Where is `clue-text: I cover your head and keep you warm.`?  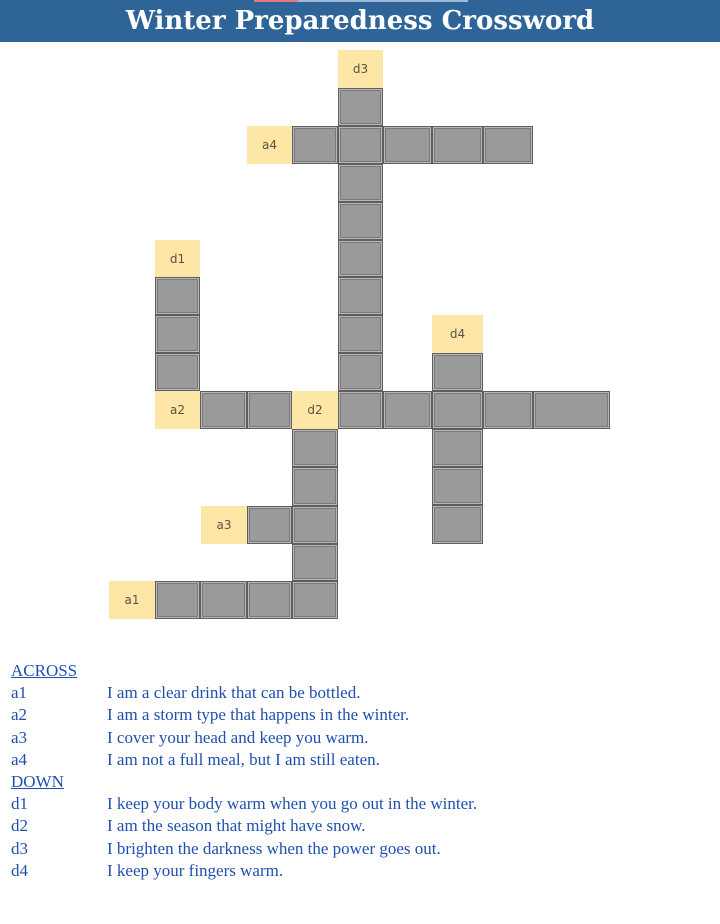 clue-text: I cover your head and keep you warm. is located at coordinates (238, 737).